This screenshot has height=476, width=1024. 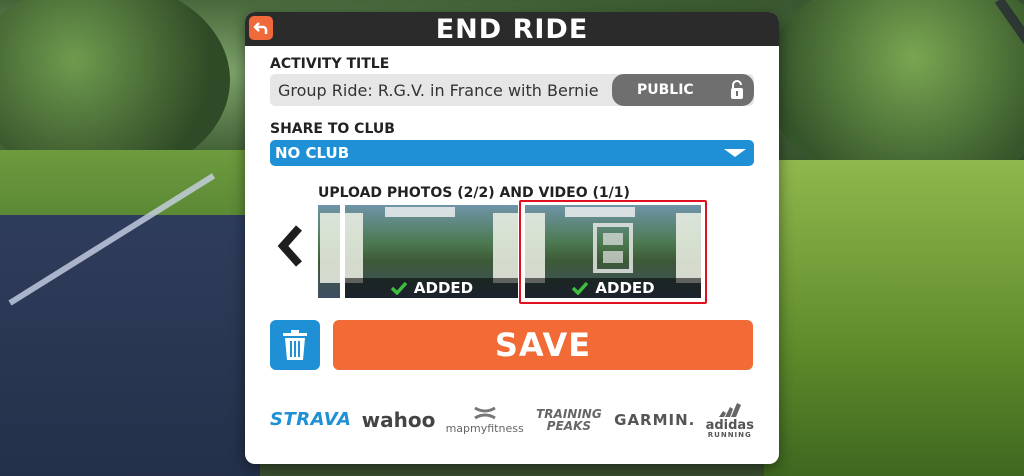 What do you see at coordinates (398, 420) in the screenshot?
I see `wahoo-logo: wahoo` at bounding box center [398, 420].